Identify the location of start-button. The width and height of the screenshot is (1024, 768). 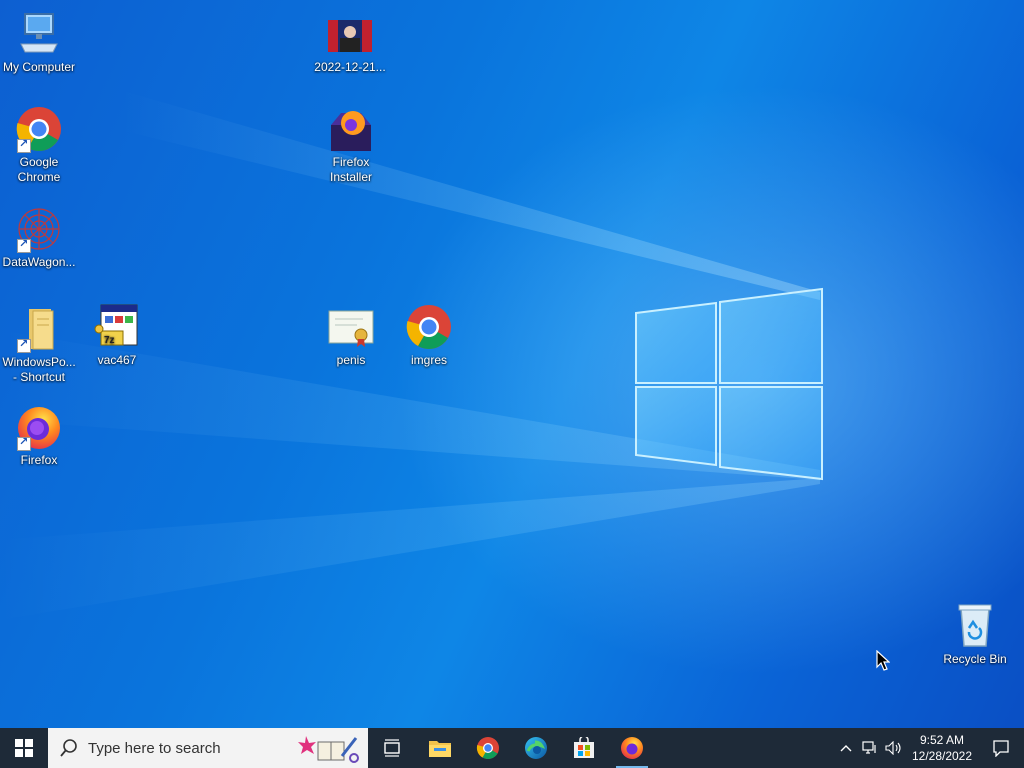
(24, 748).